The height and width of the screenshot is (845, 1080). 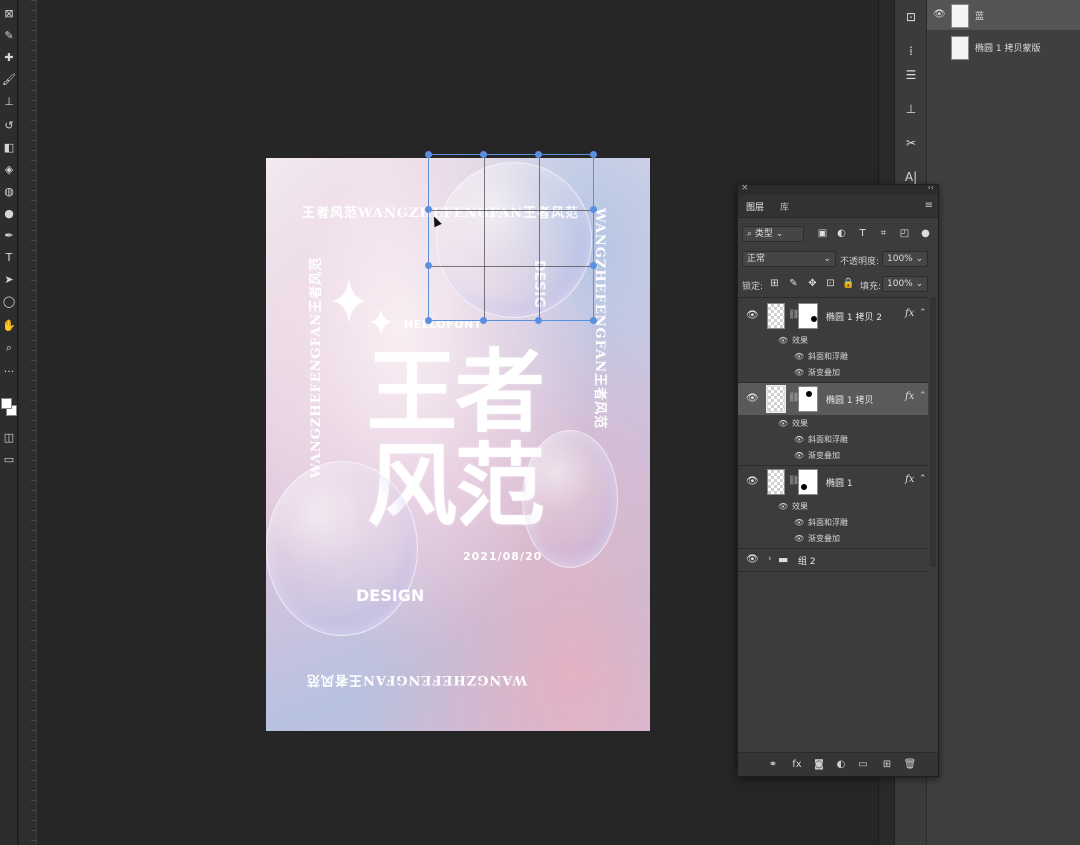 What do you see at coordinates (833, 560) in the screenshot?
I see `group-row: 👁 › ▬ 组 2` at bounding box center [833, 560].